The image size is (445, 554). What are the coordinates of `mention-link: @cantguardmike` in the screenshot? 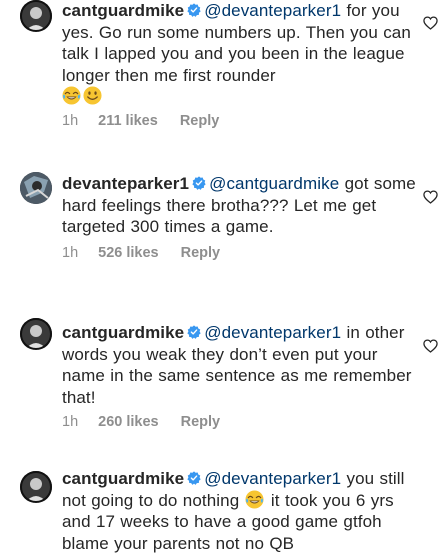 It's located at (274, 183).